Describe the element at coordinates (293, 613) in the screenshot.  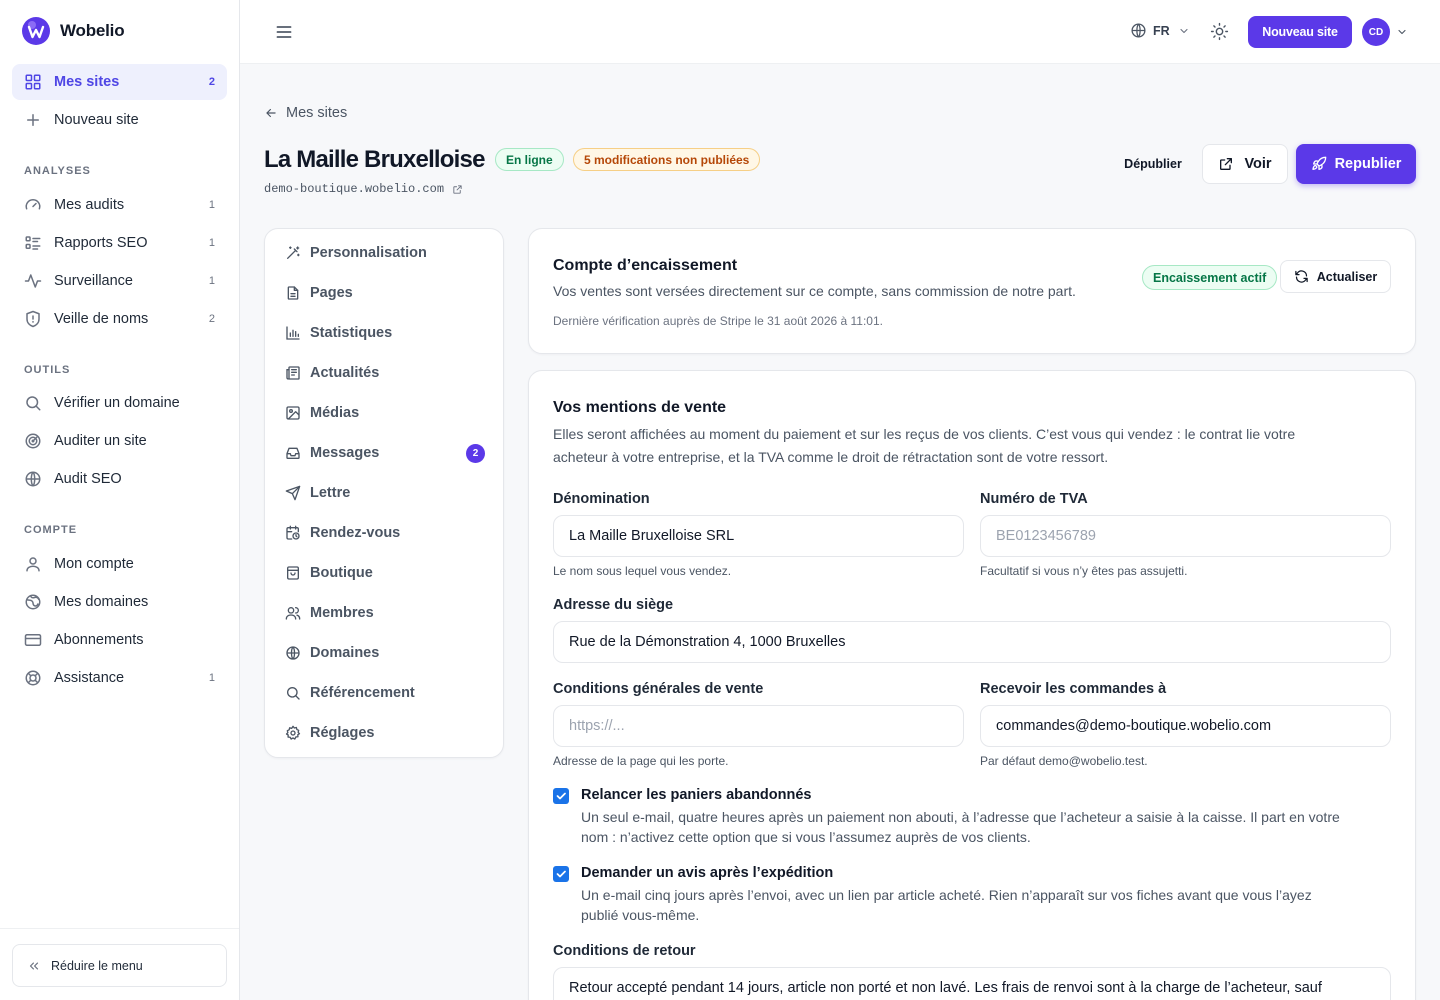
I see `users-icon` at that location.